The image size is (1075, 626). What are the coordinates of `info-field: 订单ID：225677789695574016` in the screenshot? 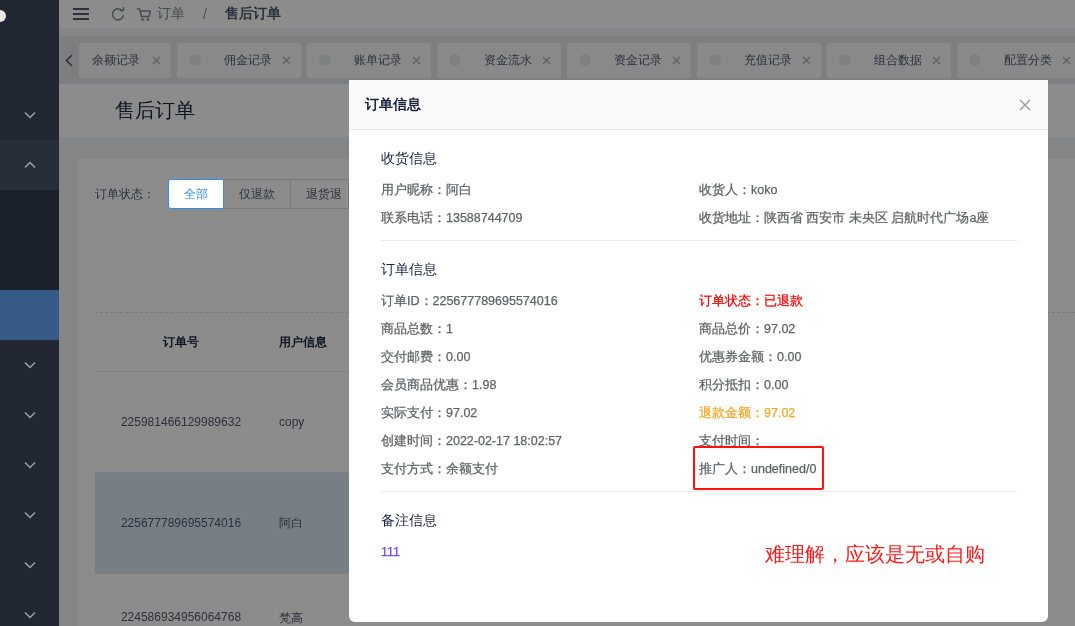 It's located at (469, 301).